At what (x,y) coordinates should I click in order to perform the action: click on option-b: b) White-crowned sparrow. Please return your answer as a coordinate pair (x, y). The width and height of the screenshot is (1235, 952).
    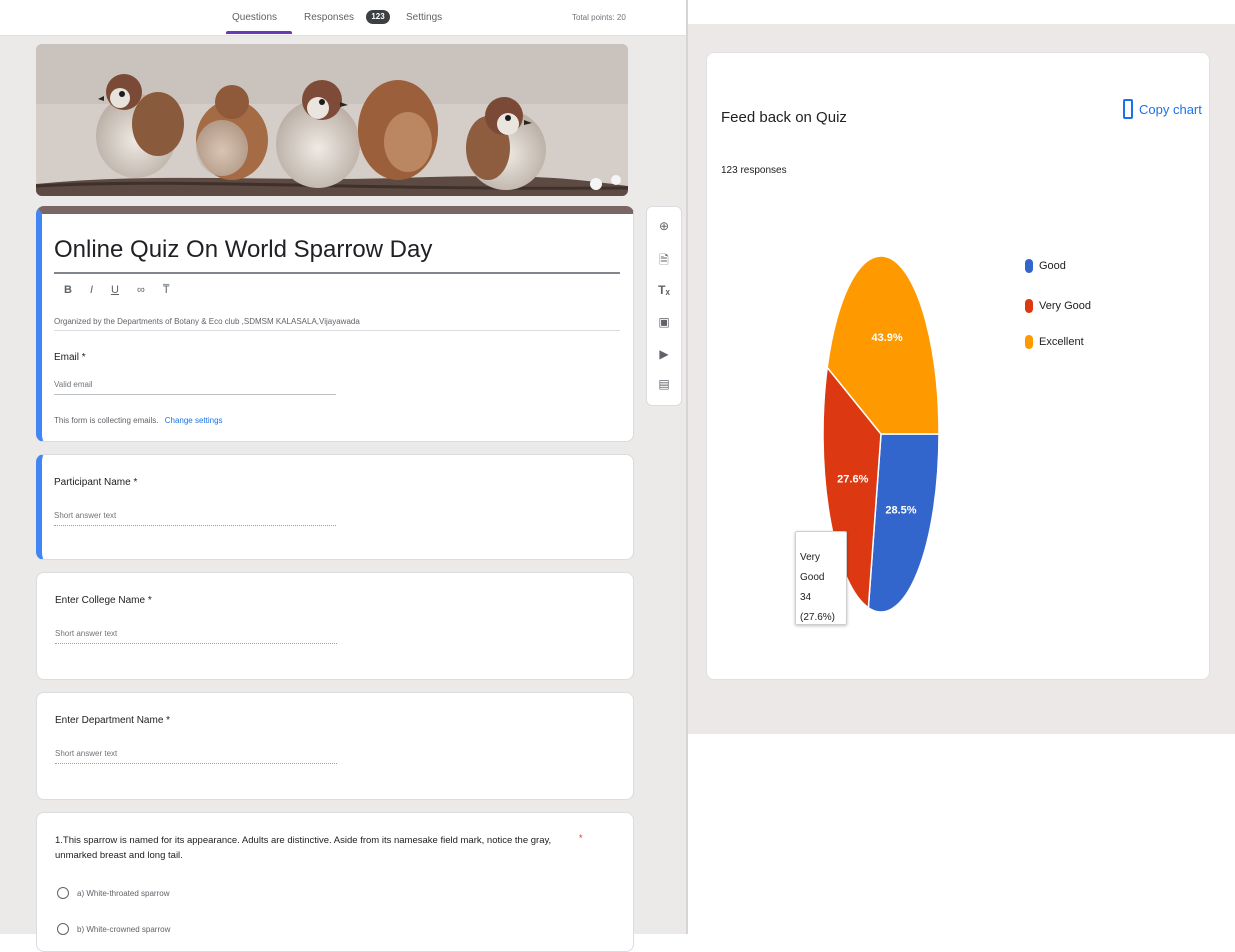
    Looking at the image, I should click on (113, 929).